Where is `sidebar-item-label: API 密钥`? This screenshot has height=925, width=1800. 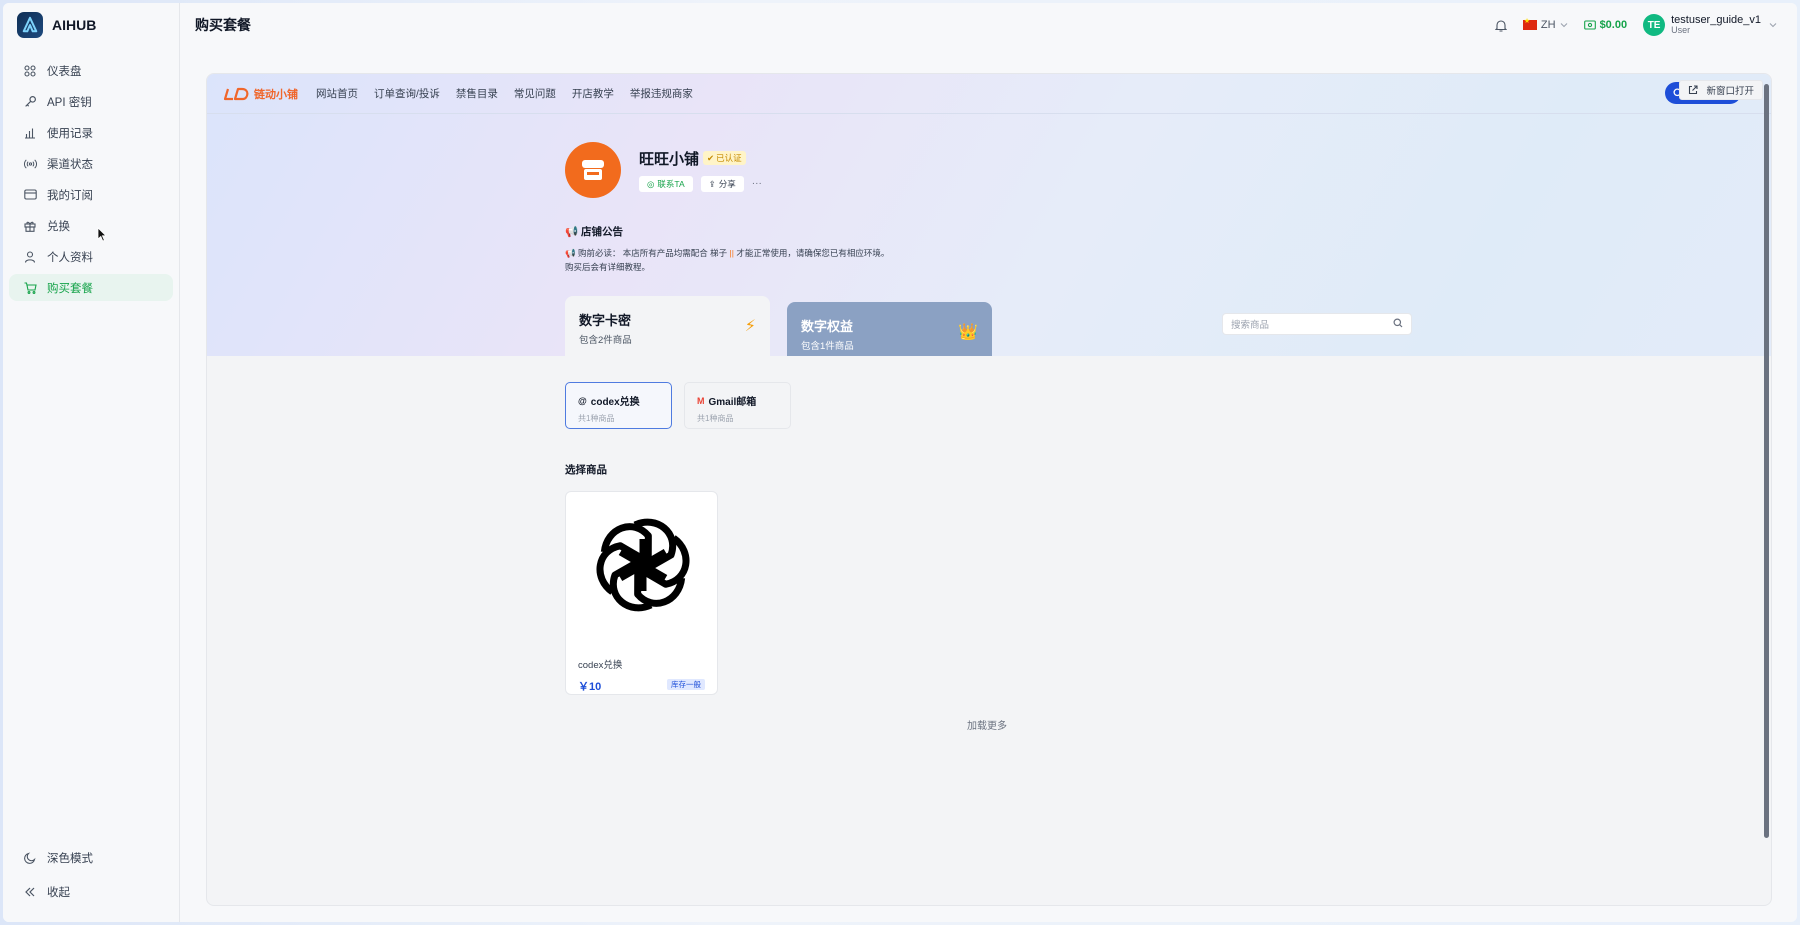 sidebar-item-label: API 密钥 is located at coordinates (69, 102).